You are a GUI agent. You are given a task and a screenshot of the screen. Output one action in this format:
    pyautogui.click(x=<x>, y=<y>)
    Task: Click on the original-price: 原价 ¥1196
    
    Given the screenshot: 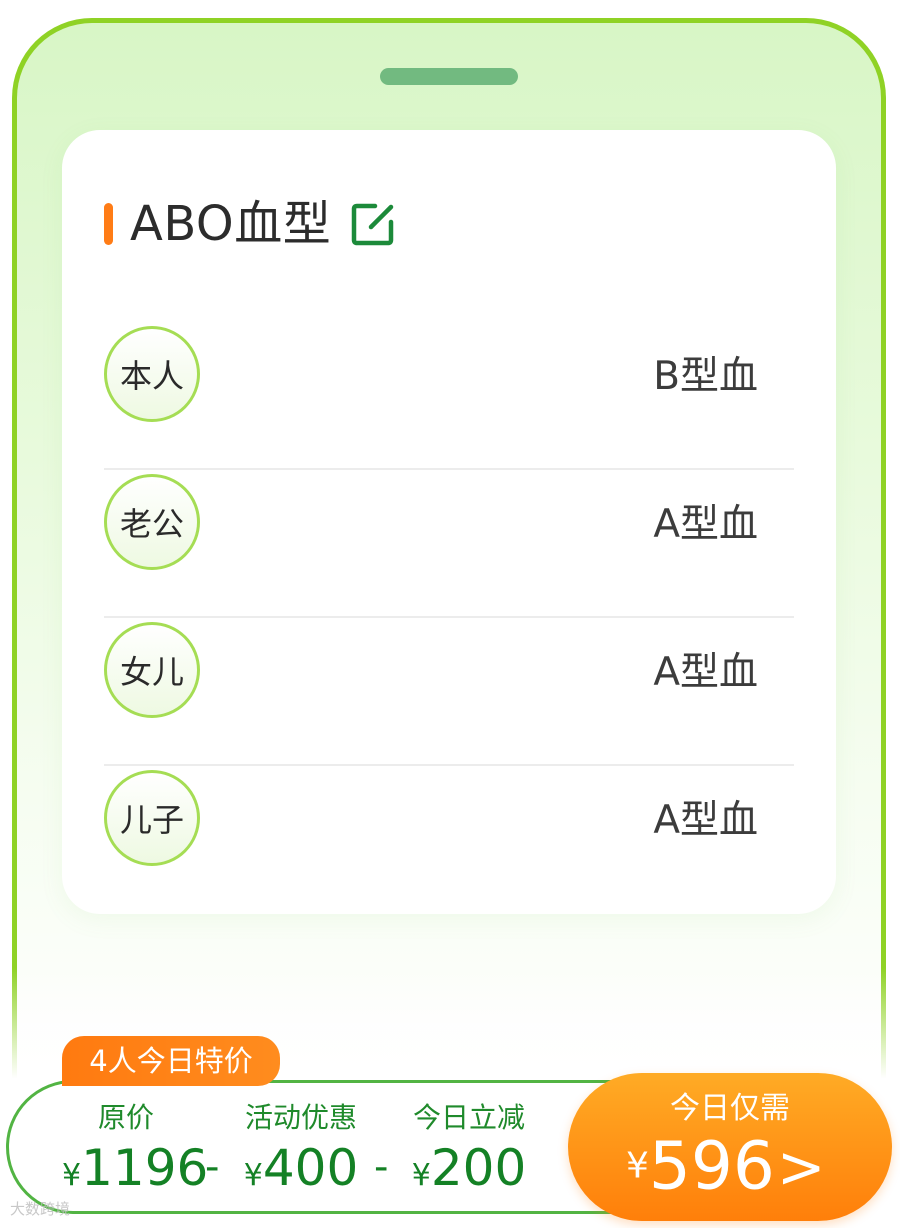 What is the action you would take?
    pyautogui.click(x=135, y=1154)
    